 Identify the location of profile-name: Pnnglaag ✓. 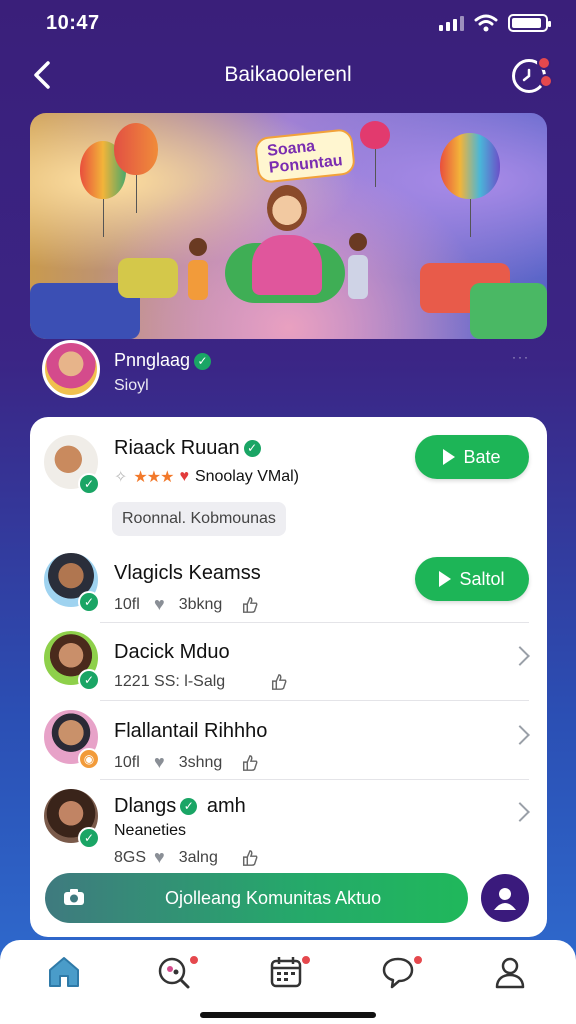
(163, 360).